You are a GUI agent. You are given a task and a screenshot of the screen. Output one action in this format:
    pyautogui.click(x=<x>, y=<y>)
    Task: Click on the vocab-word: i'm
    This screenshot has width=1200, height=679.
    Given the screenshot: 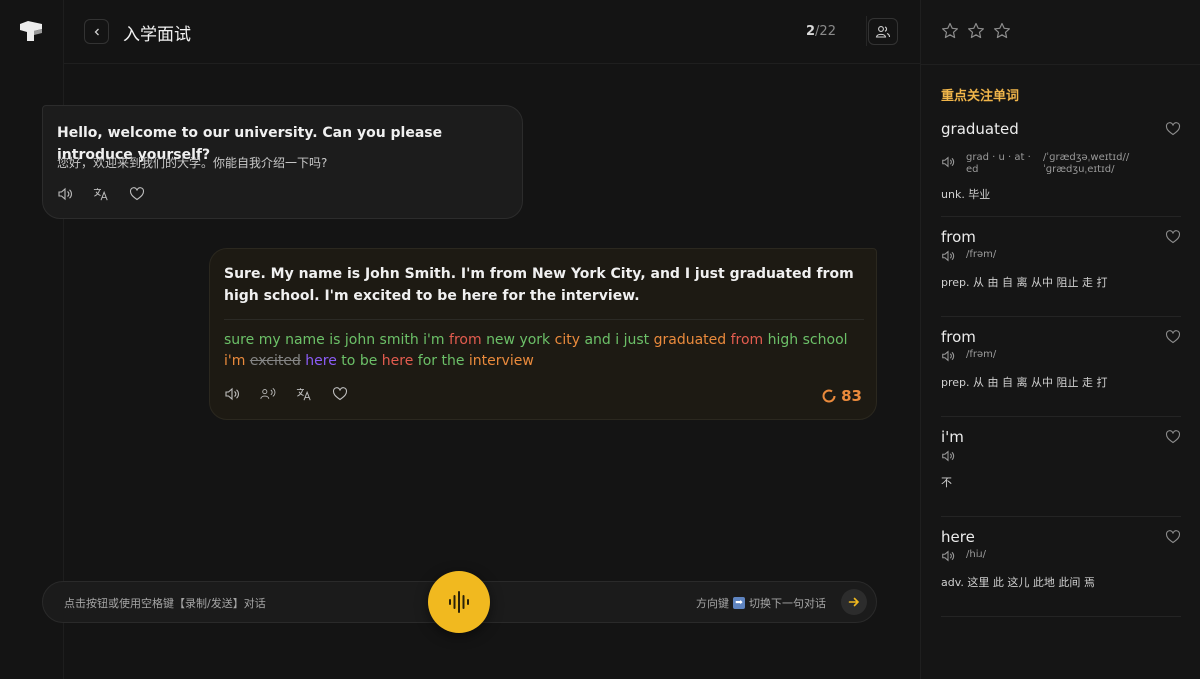 What is the action you would take?
    pyautogui.click(x=952, y=437)
    